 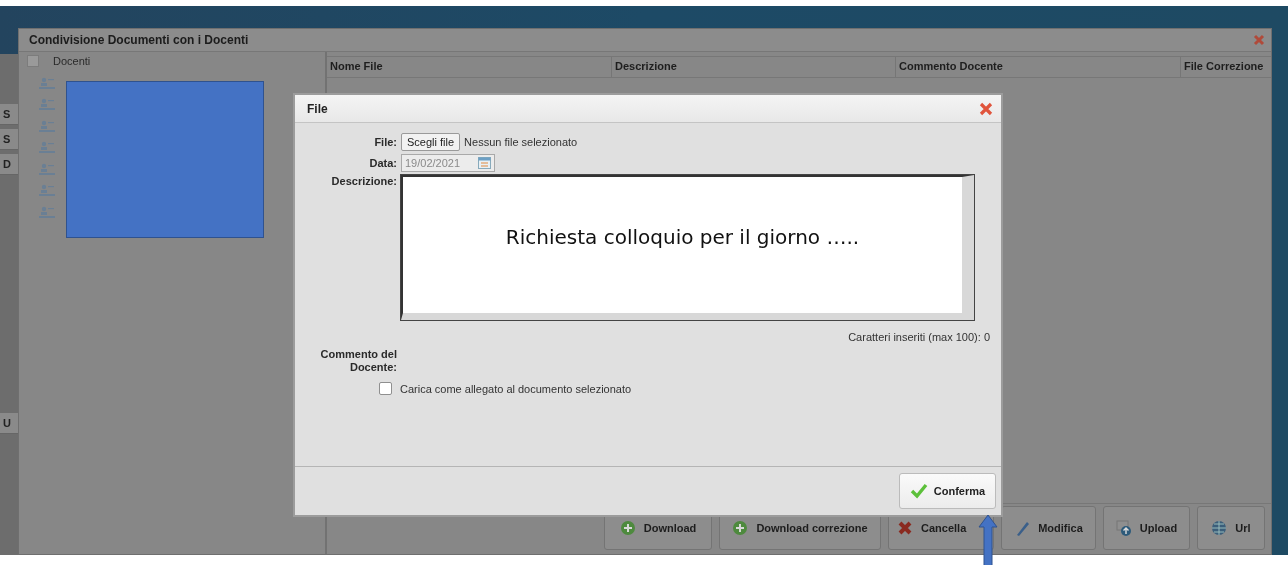 I want to click on column-header: Commento Docente, so click(x=1038, y=67).